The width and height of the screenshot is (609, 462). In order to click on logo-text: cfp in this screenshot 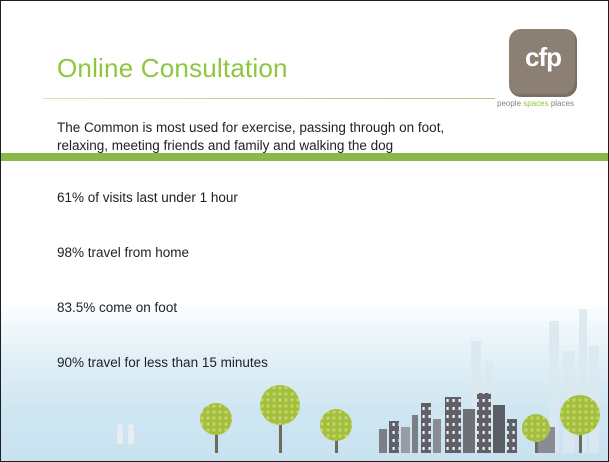, I will do `click(543, 57)`.